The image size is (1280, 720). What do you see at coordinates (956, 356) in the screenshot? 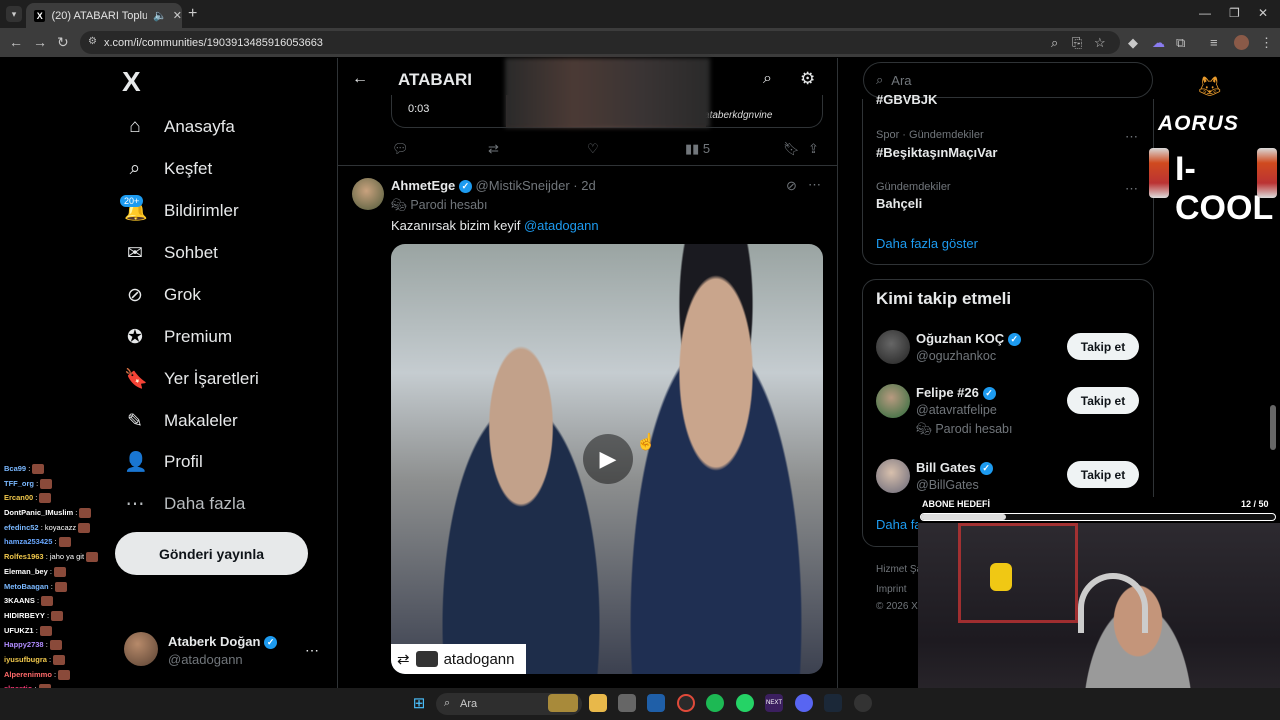
I see `suggested-user-handle: @oguzhankoc` at bounding box center [956, 356].